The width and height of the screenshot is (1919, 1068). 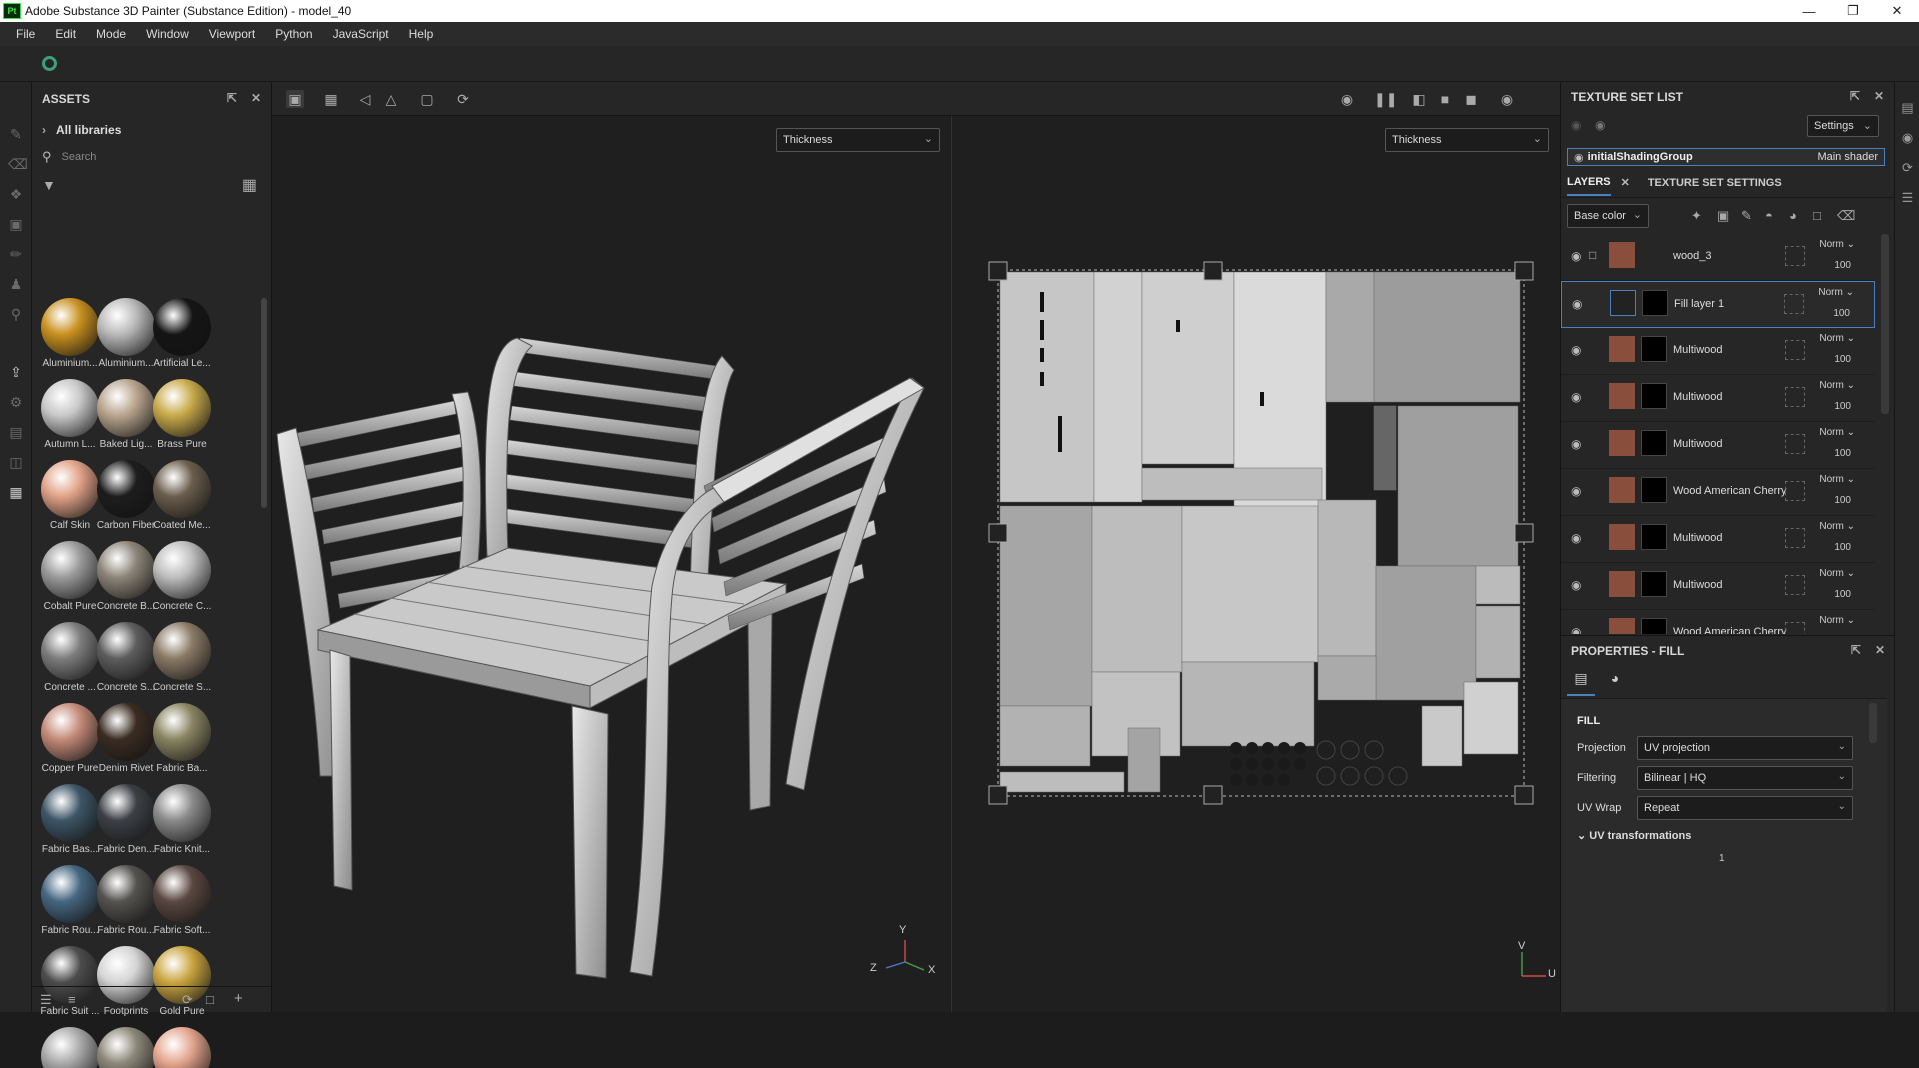 What do you see at coordinates (111, 34) in the screenshot?
I see `menu-mode: Mode` at bounding box center [111, 34].